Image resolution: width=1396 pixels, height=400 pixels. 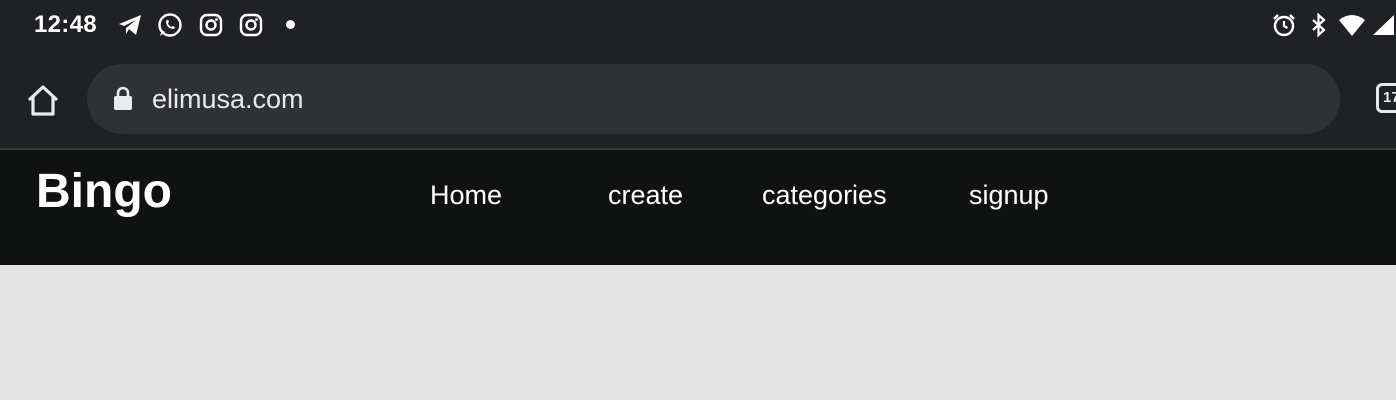 What do you see at coordinates (228, 99) in the screenshot?
I see `url-text: elimusa.com` at bounding box center [228, 99].